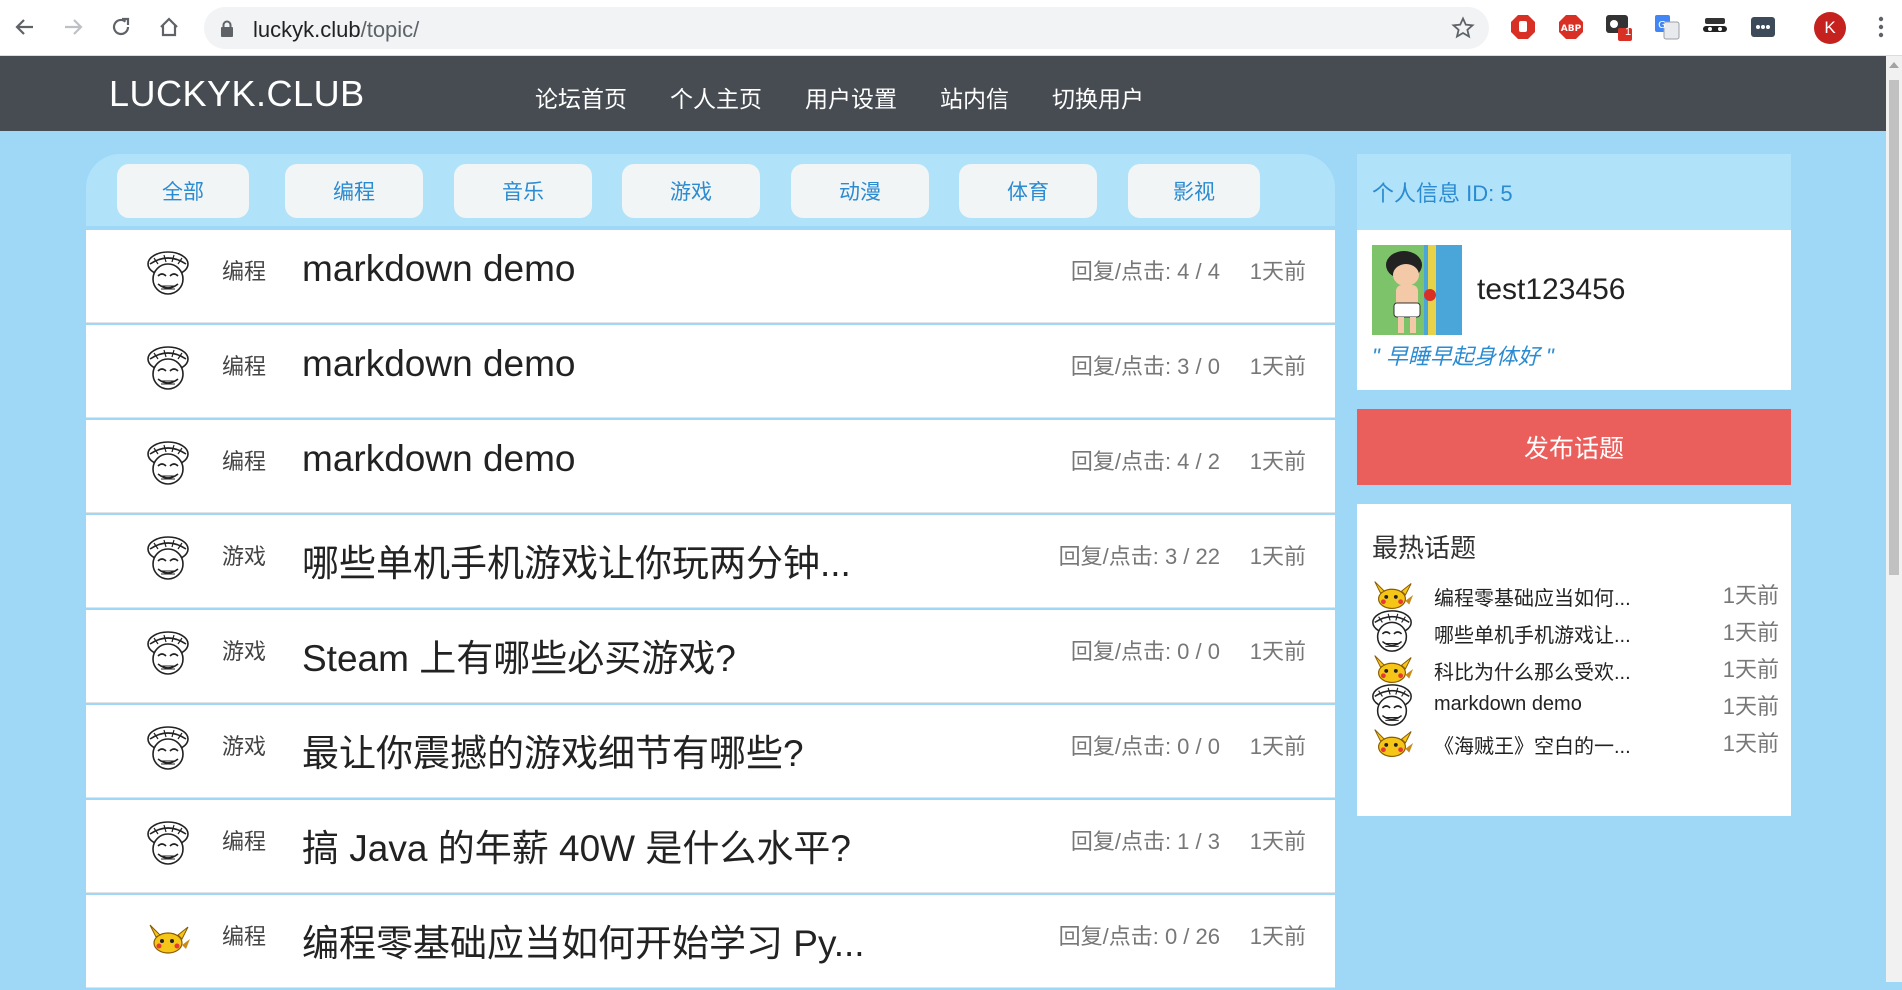  Describe the element at coordinates (581, 97) in the screenshot. I see `nav-forum-home: 论坛首页` at that location.